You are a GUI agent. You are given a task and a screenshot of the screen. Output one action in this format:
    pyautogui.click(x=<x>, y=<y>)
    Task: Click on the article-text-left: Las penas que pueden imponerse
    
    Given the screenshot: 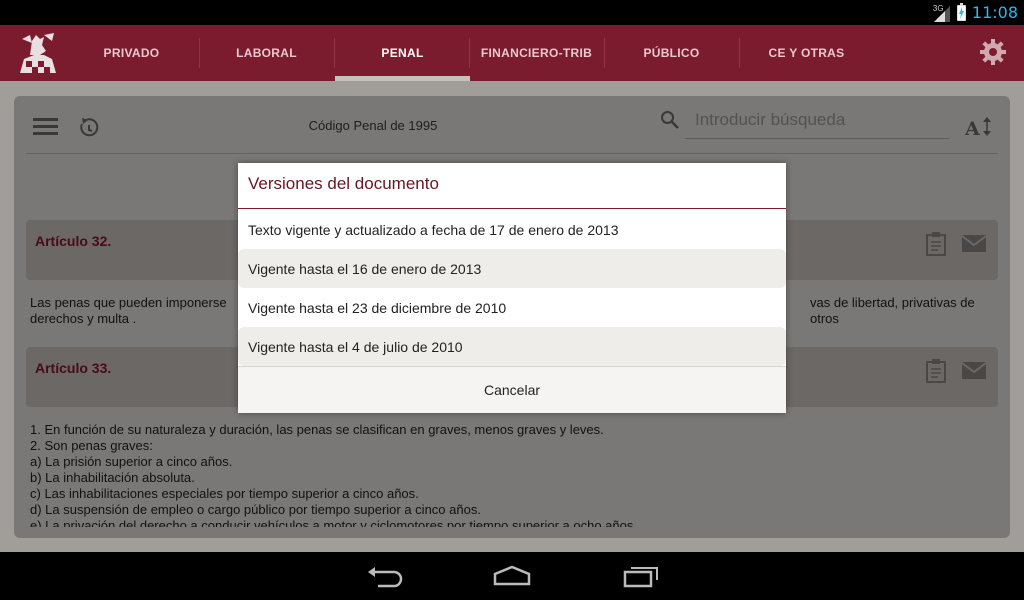 What is the action you would take?
    pyautogui.click(x=128, y=302)
    